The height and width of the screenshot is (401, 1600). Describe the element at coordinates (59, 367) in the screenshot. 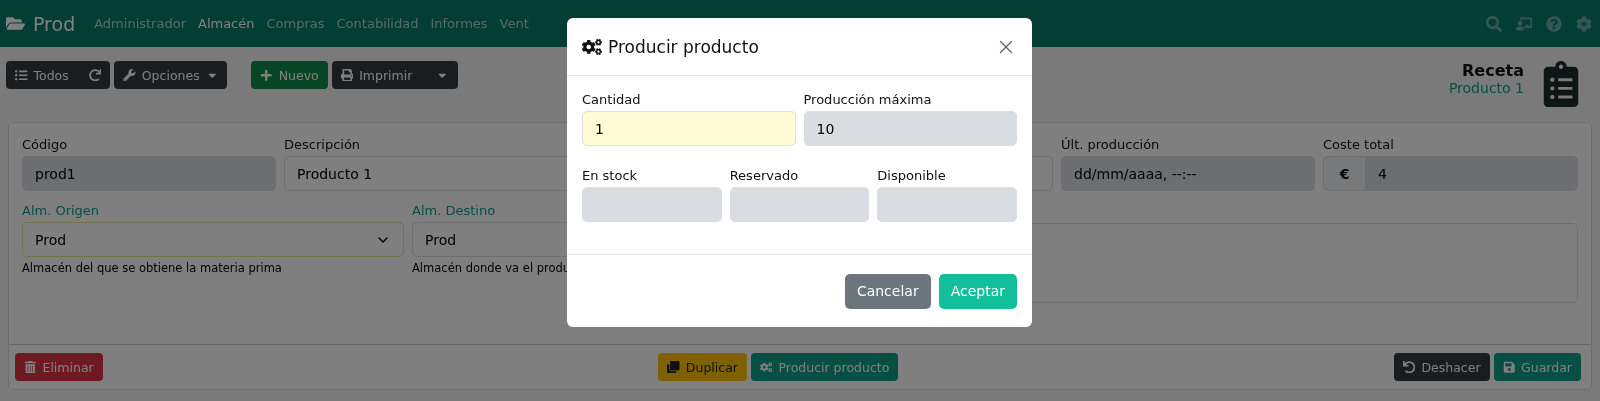

I see `delete-button: Eliminar` at that location.